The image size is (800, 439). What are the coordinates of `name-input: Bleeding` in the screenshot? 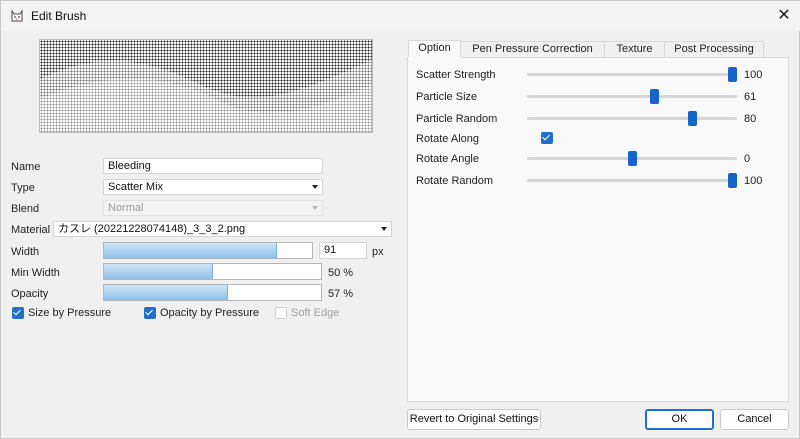 It's located at (213, 166).